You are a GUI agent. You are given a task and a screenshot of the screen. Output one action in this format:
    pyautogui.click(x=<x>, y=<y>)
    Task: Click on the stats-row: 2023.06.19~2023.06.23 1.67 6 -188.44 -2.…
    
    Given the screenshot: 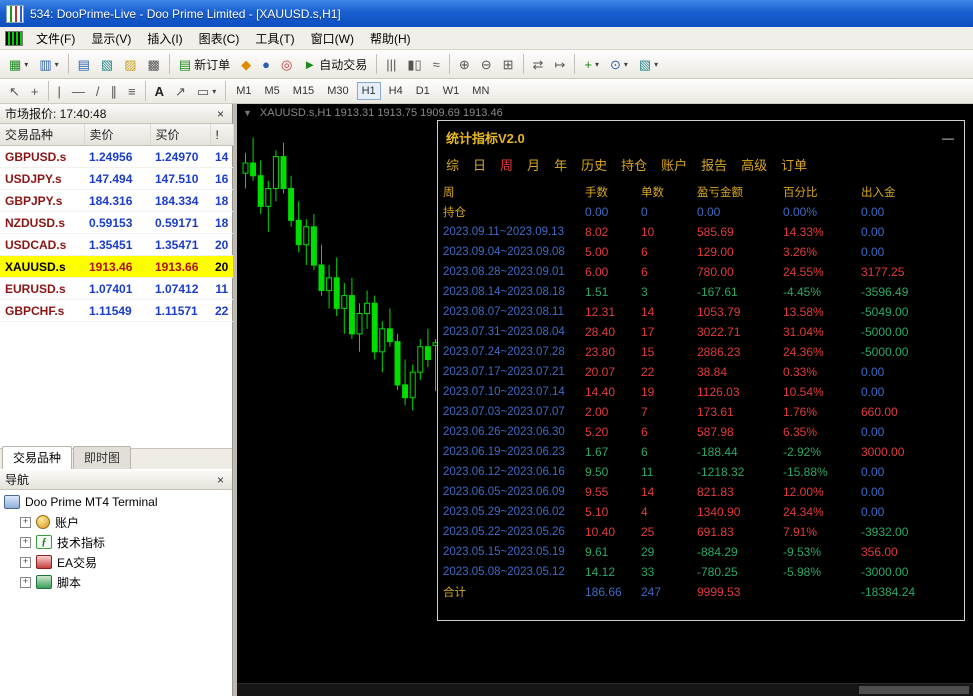 What is the action you would take?
    pyautogui.click(x=674, y=452)
    